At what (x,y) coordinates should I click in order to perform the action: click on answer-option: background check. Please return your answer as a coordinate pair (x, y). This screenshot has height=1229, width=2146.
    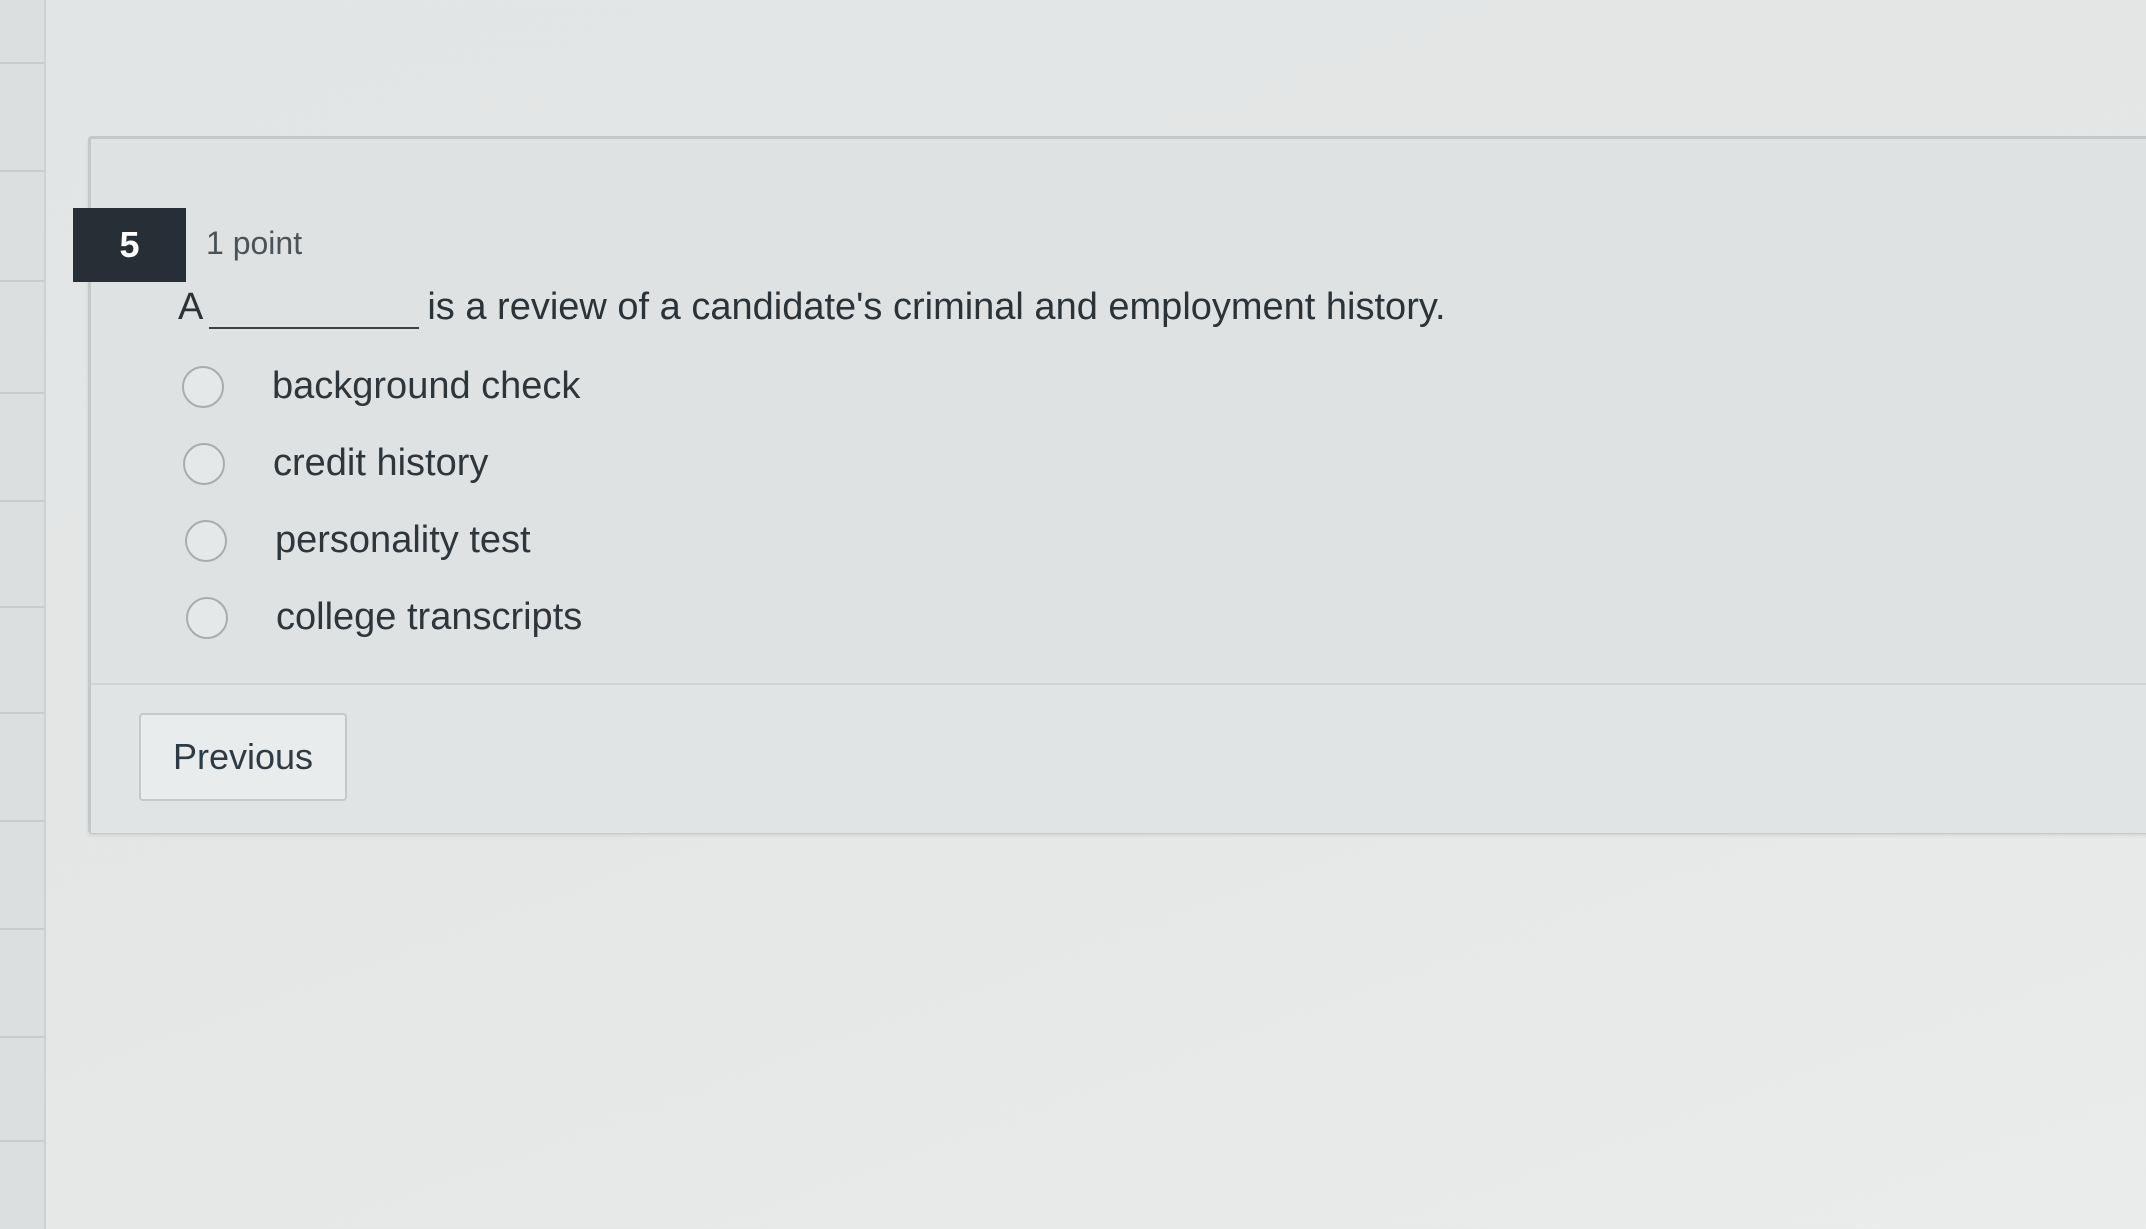
    Looking at the image, I should click on (382, 386).